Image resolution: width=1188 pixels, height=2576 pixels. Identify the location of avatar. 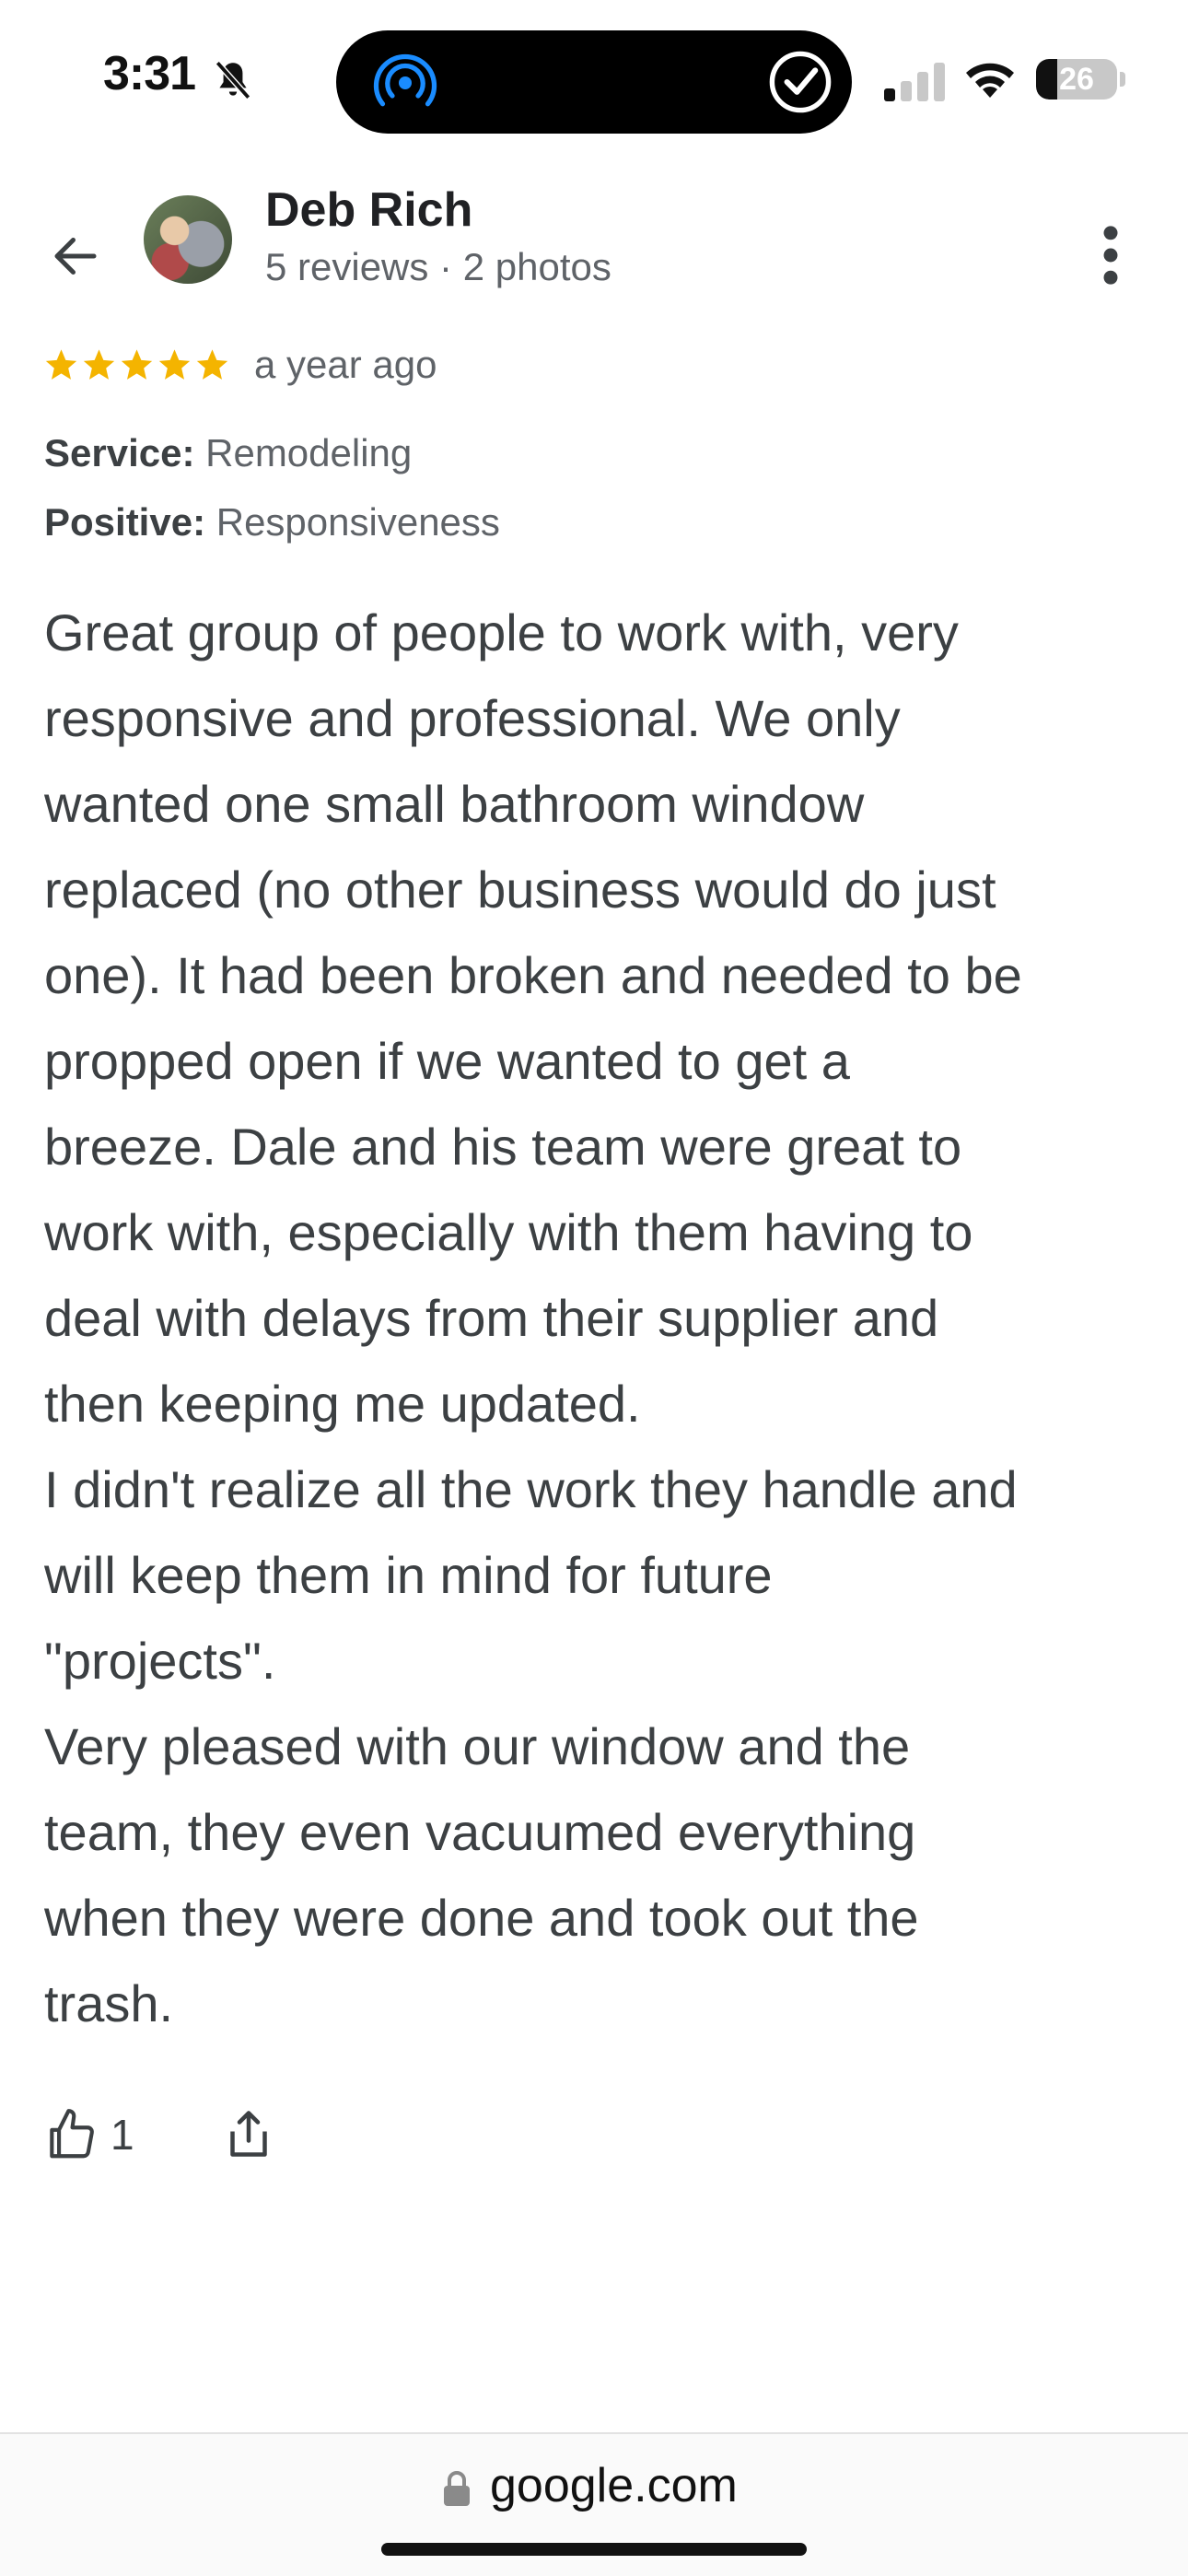
(188, 239).